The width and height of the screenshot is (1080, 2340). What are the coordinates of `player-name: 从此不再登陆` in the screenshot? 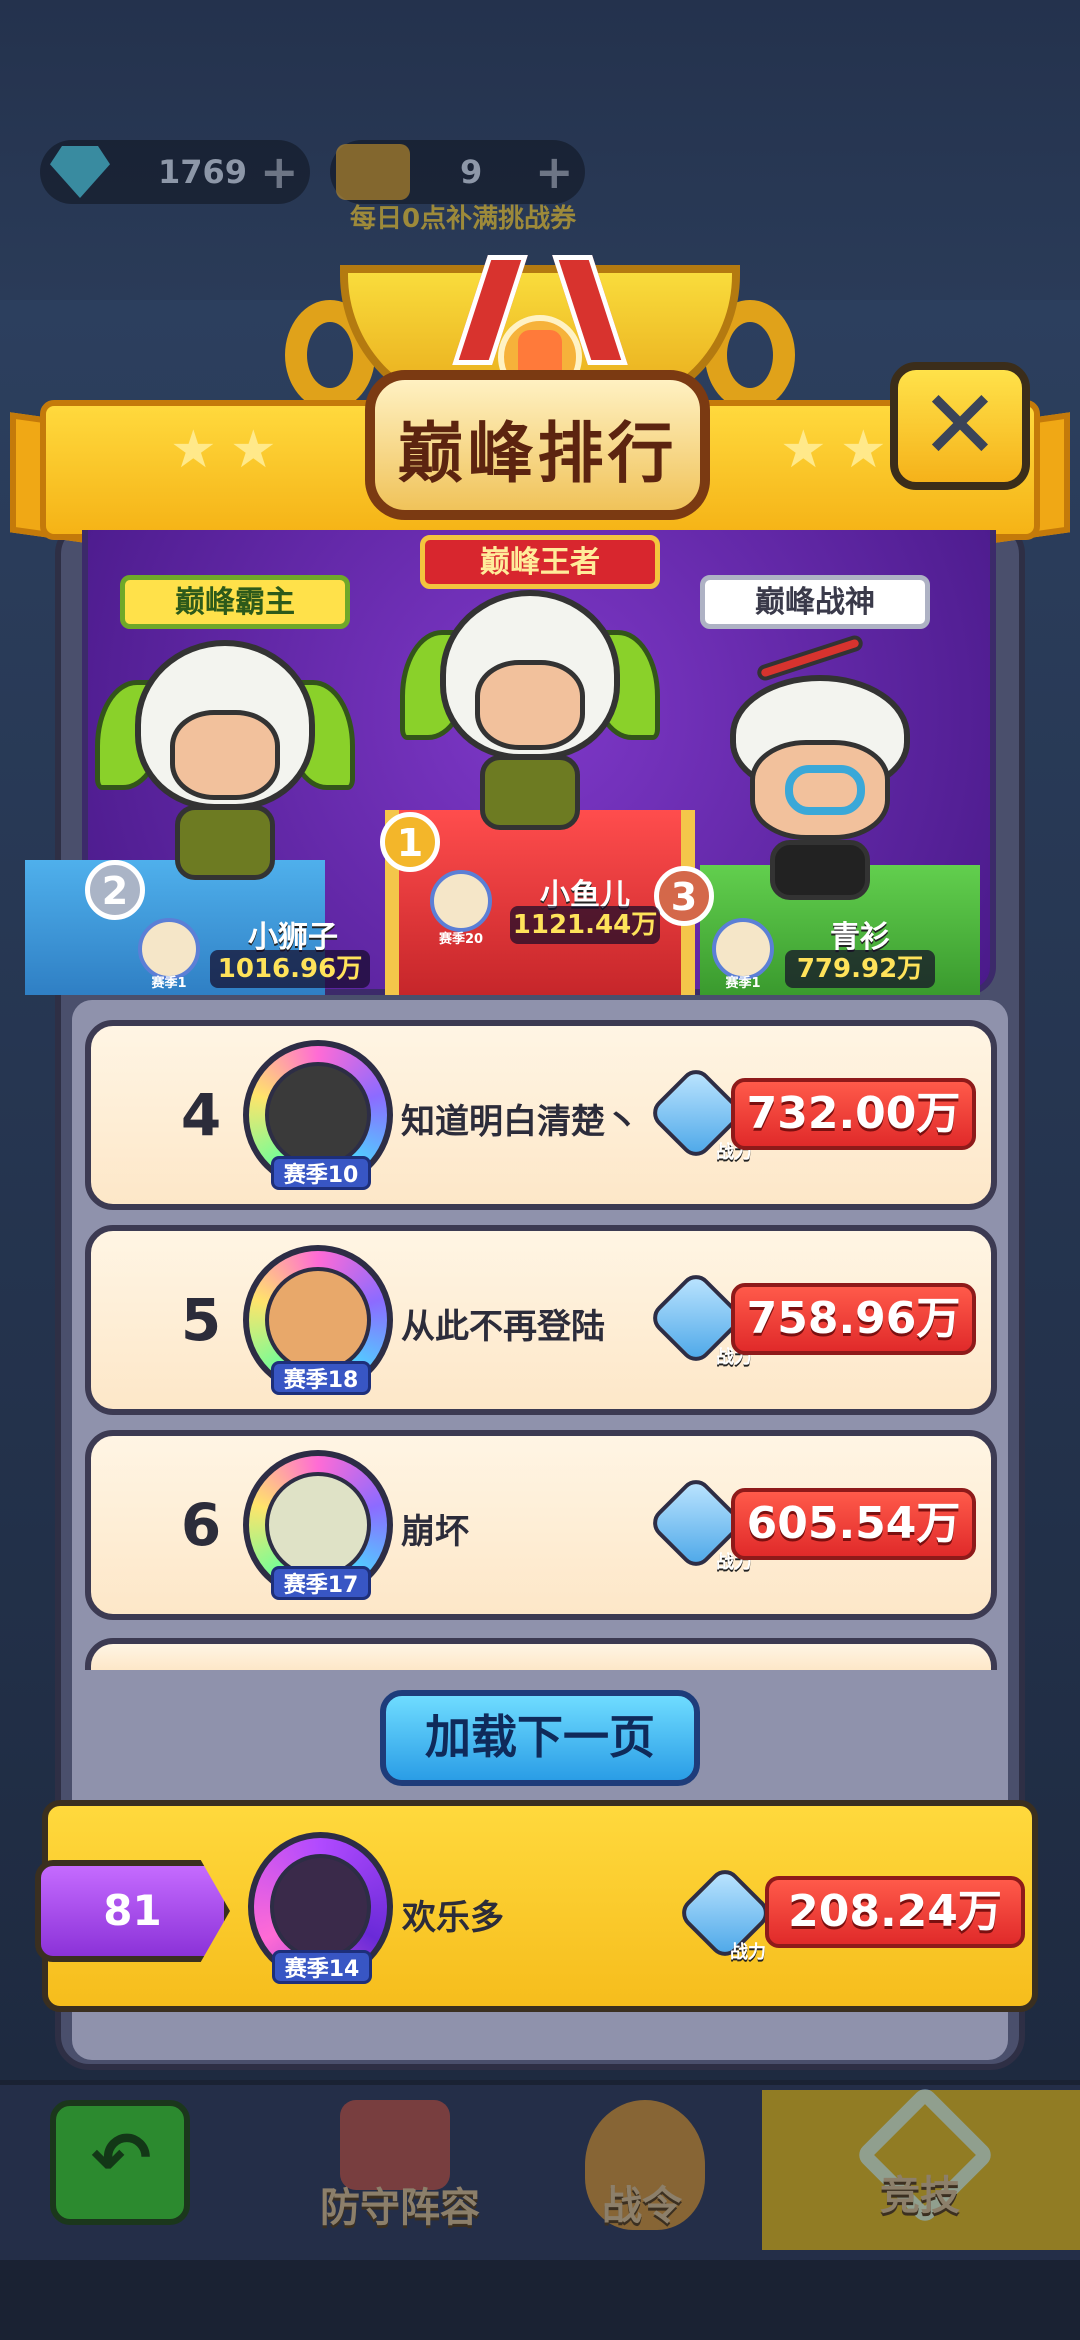 It's located at (503, 1327).